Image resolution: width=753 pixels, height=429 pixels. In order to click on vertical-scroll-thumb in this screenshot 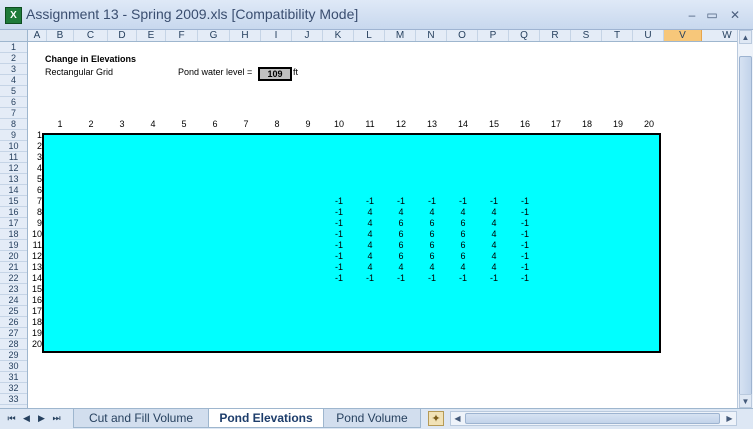, I will do `click(745, 226)`.